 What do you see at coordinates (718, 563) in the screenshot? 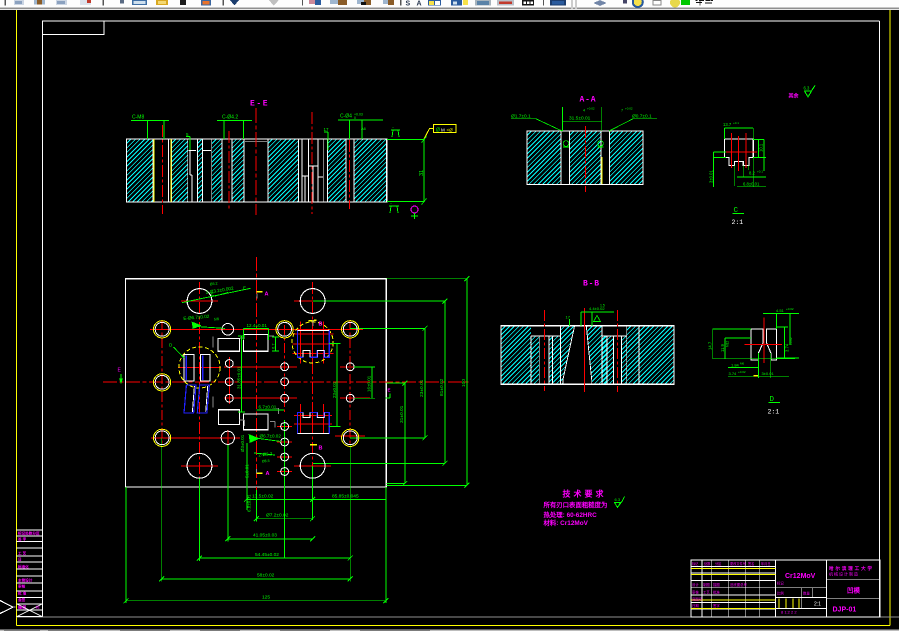
I see `svg-text: 分区` at bounding box center [718, 563].